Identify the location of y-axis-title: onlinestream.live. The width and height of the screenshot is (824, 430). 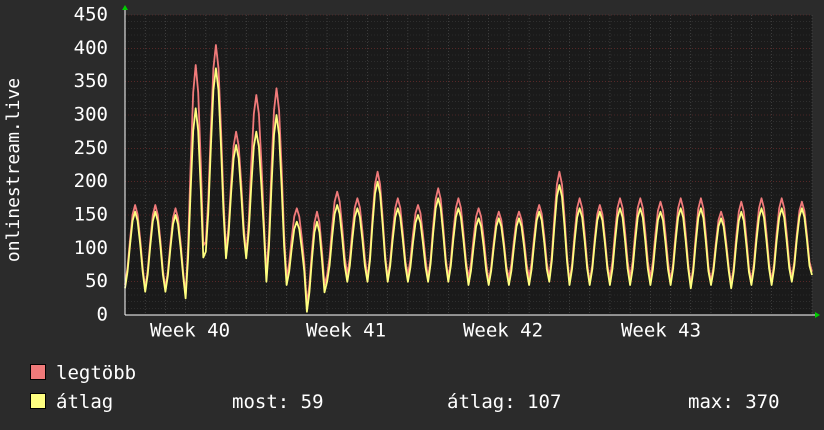
(13, 170).